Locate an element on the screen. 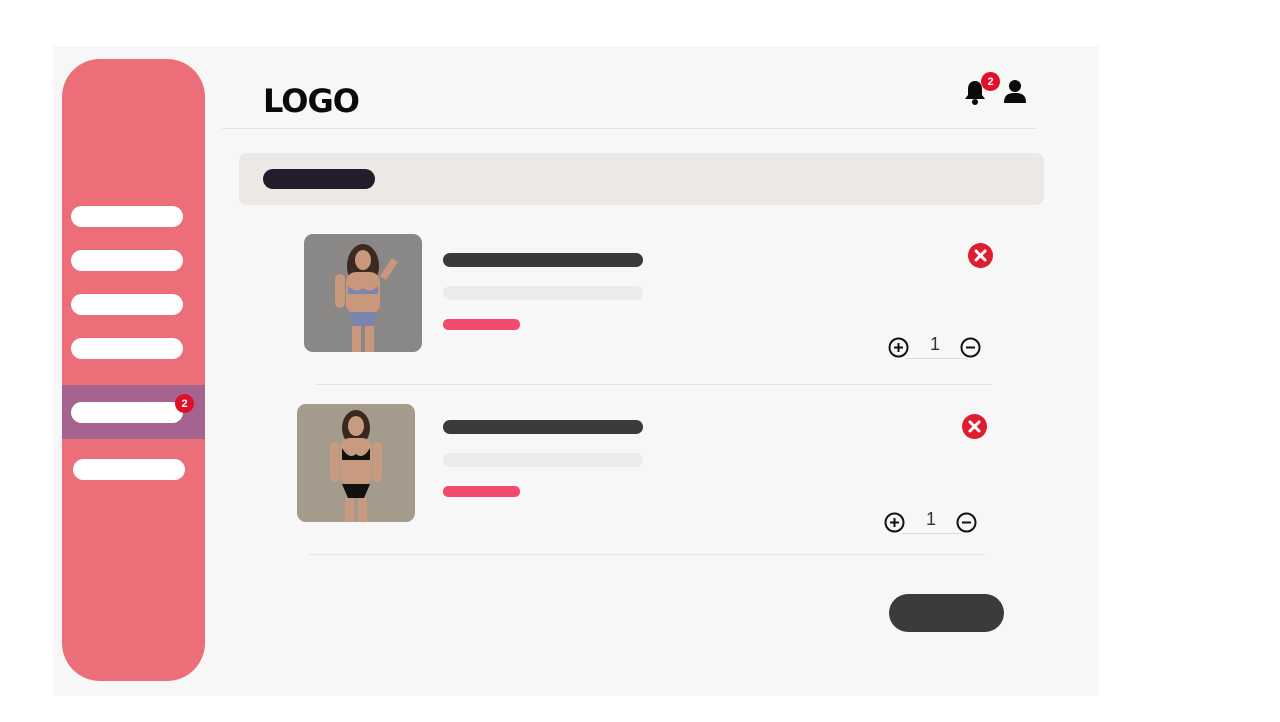 The width and height of the screenshot is (1280, 722). checkout-button is located at coordinates (946, 613).